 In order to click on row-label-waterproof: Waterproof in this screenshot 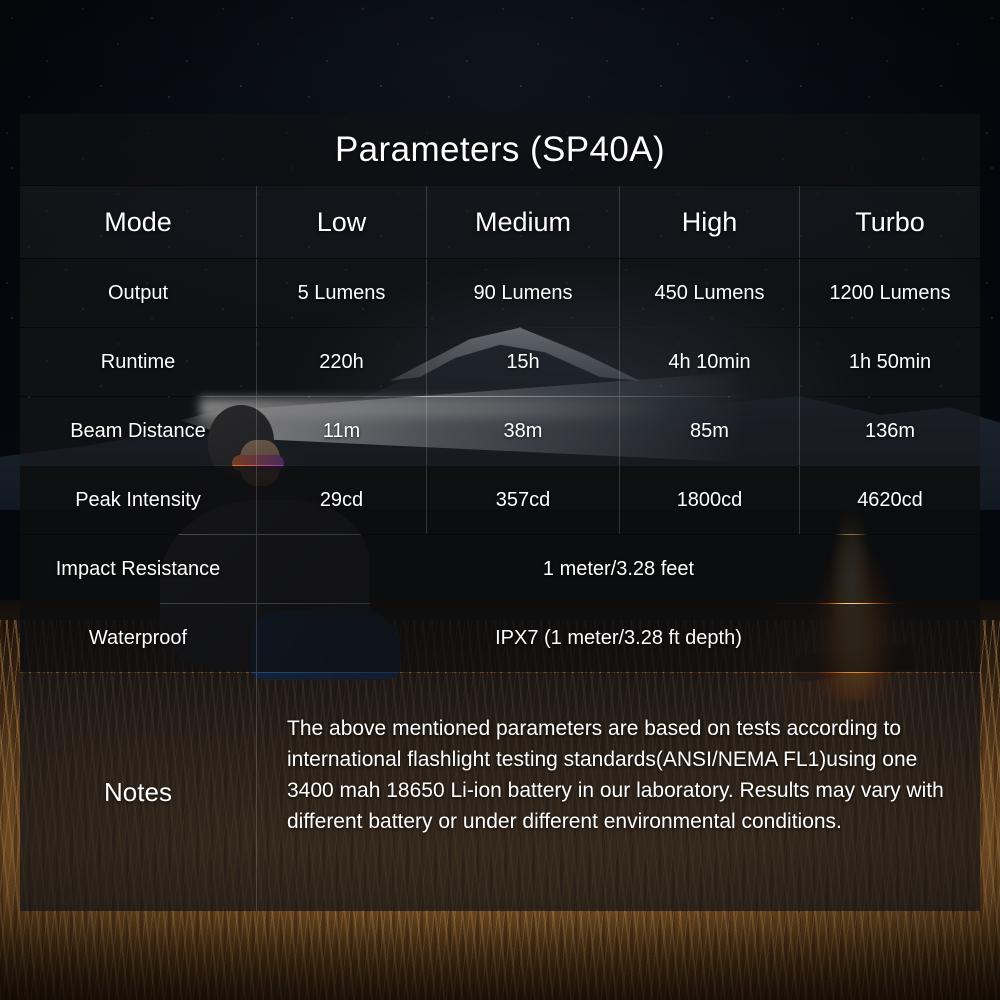, I will do `click(138, 638)`.